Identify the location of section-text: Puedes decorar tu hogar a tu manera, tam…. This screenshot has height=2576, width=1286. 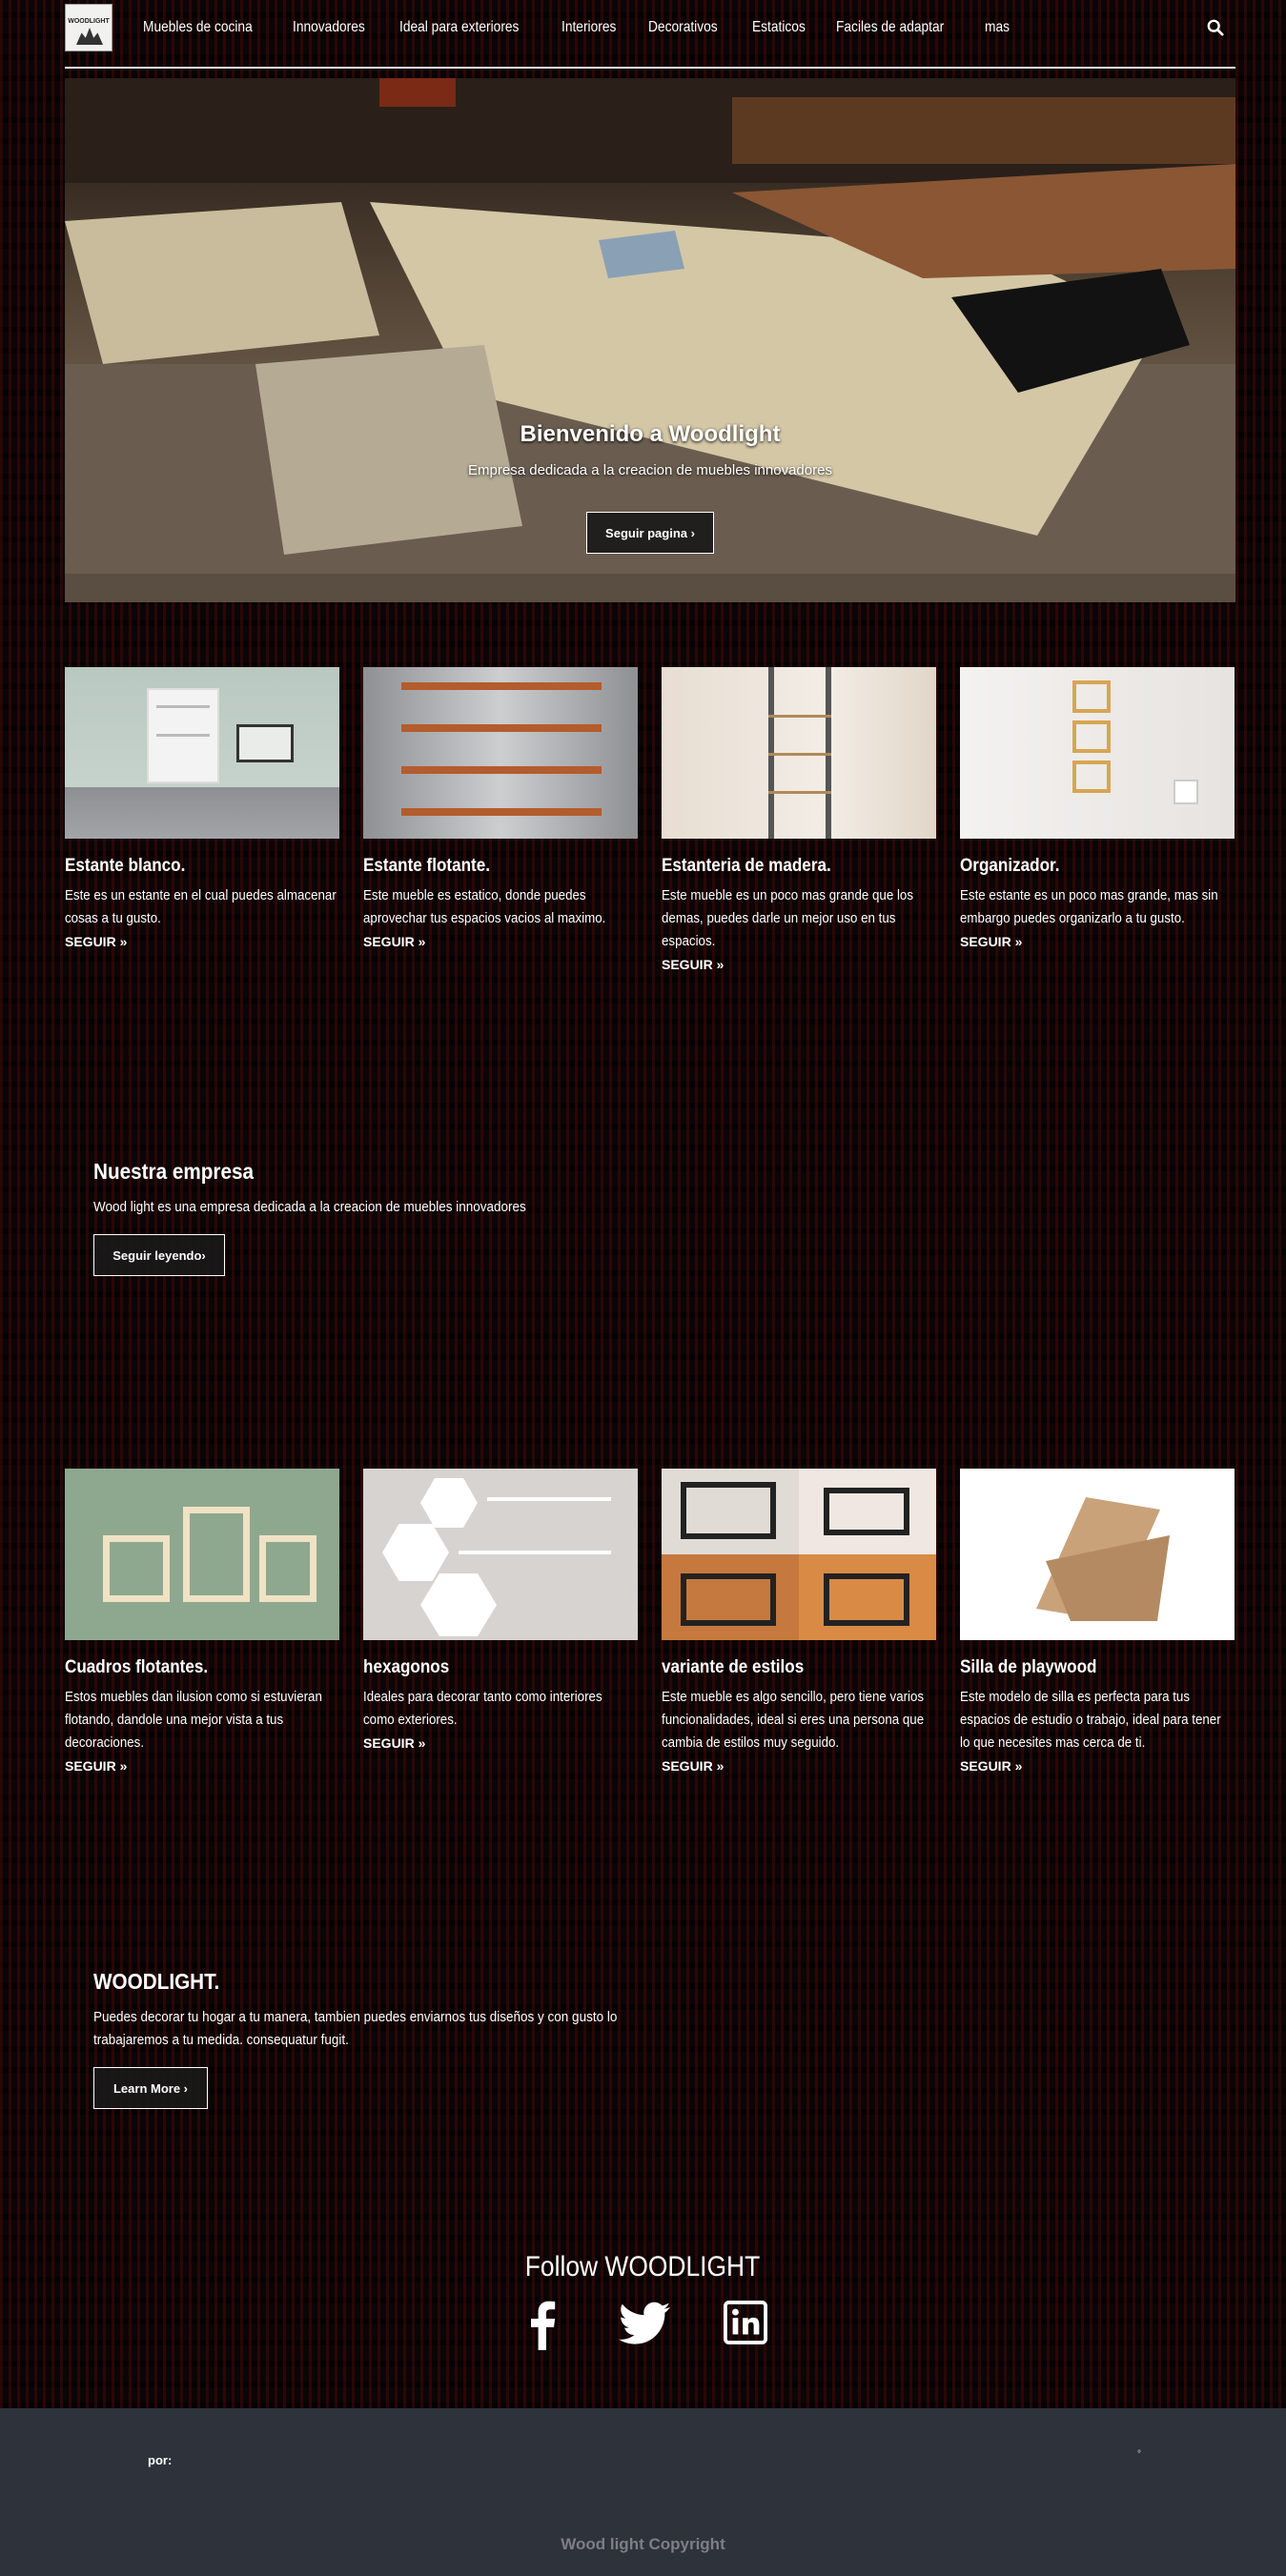
(355, 2029).